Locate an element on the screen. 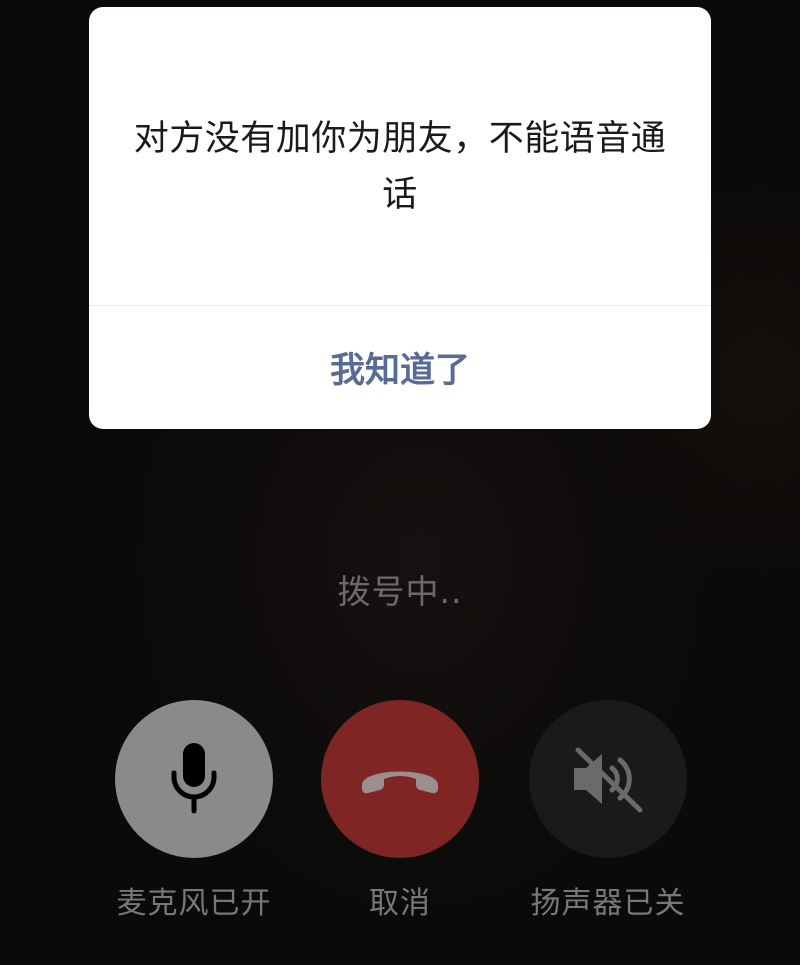 This screenshot has height=965, width=800. mic-label: 麦克风已开 is located at coordinates (194, 903).